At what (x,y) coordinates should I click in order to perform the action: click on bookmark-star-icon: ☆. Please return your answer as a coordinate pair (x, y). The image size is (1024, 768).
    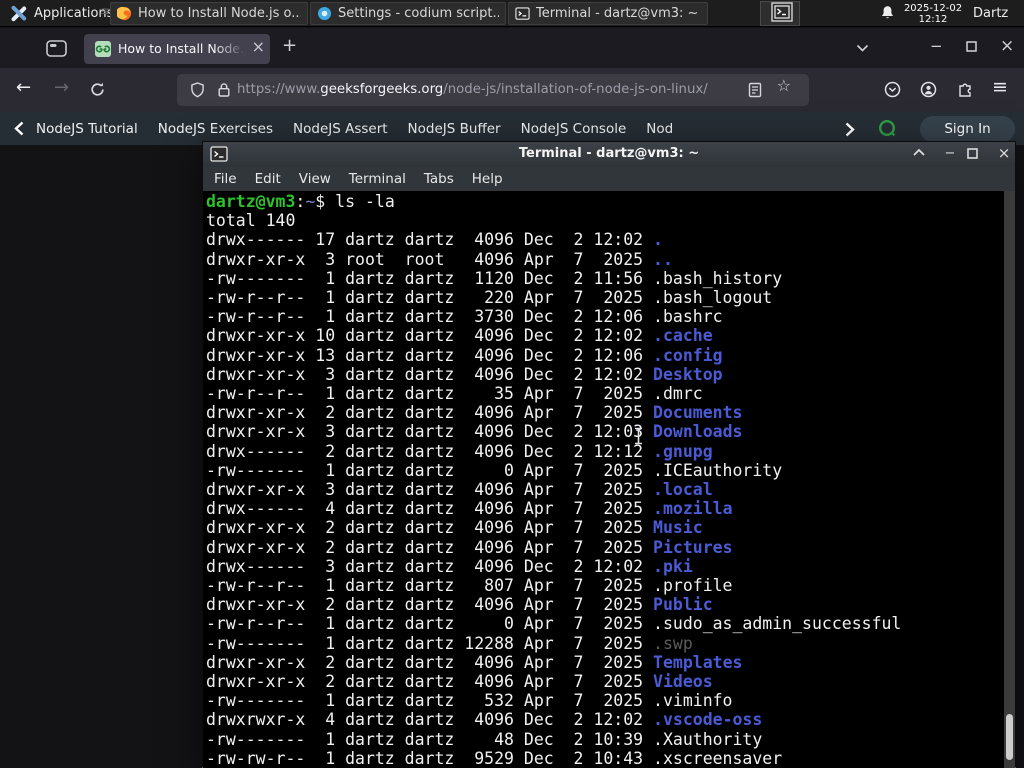
    Looking at the image, I should click on (784, 85).